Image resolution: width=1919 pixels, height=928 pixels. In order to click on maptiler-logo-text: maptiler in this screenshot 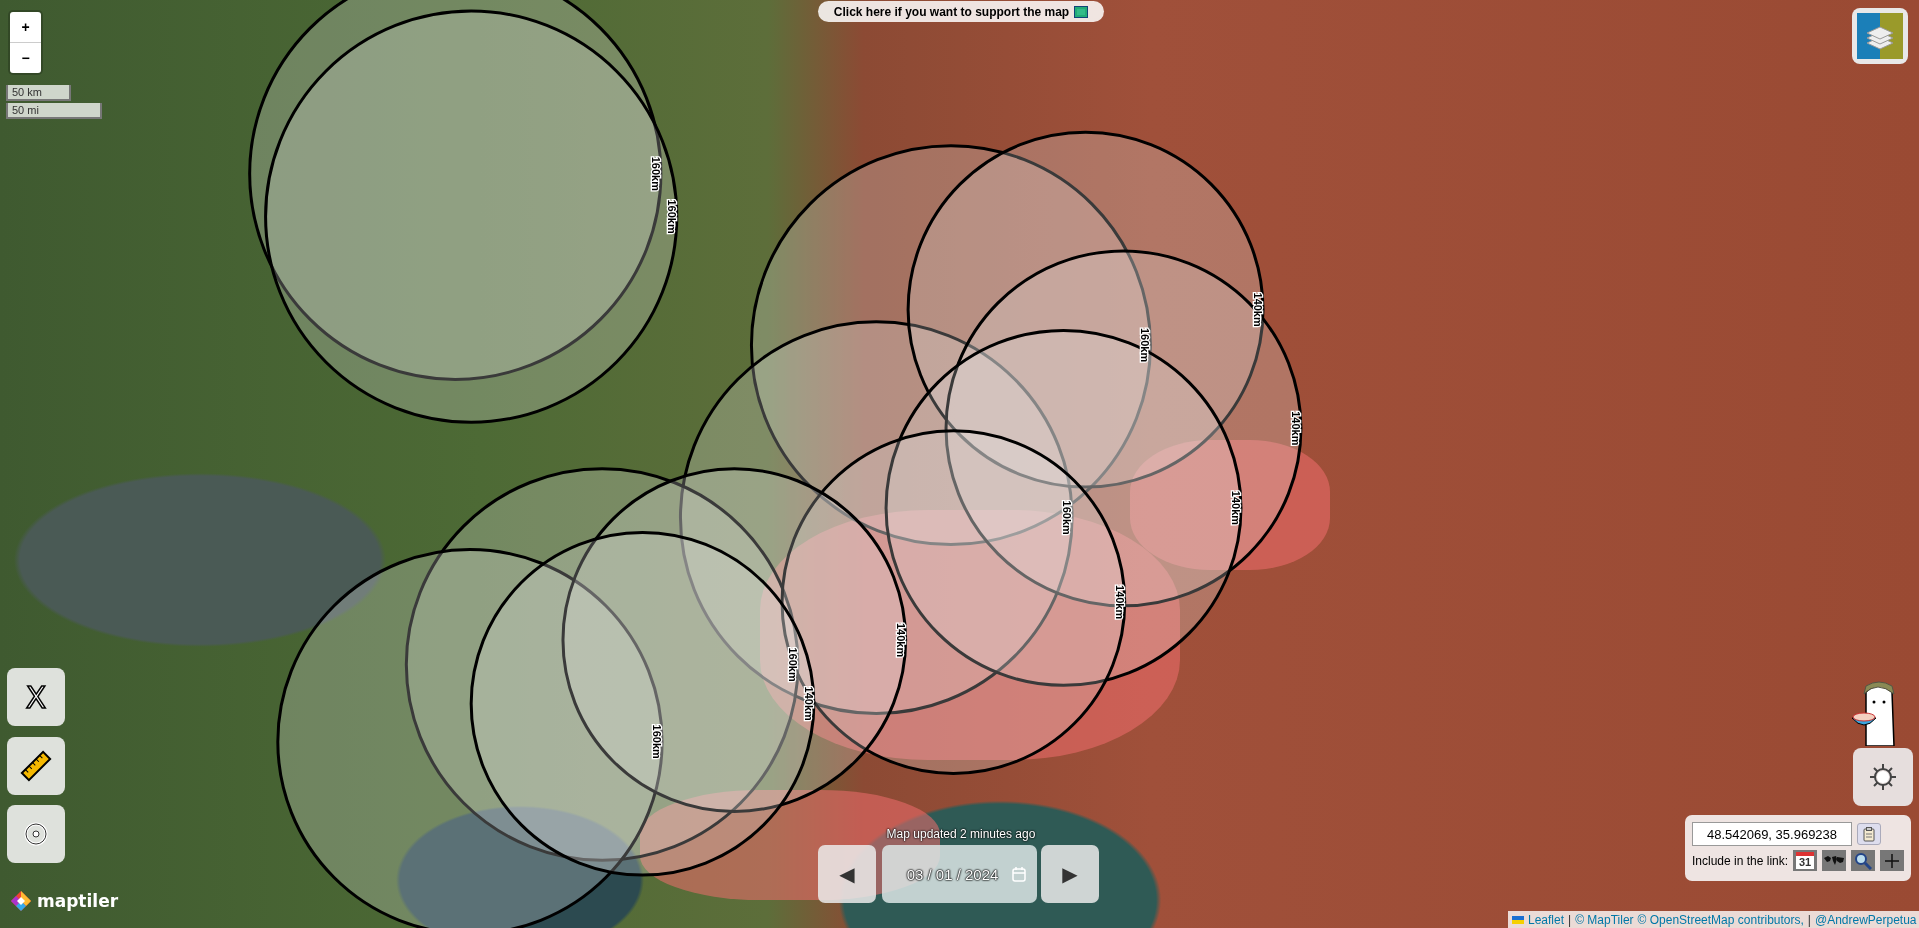, I will do `click(78, 901)`.